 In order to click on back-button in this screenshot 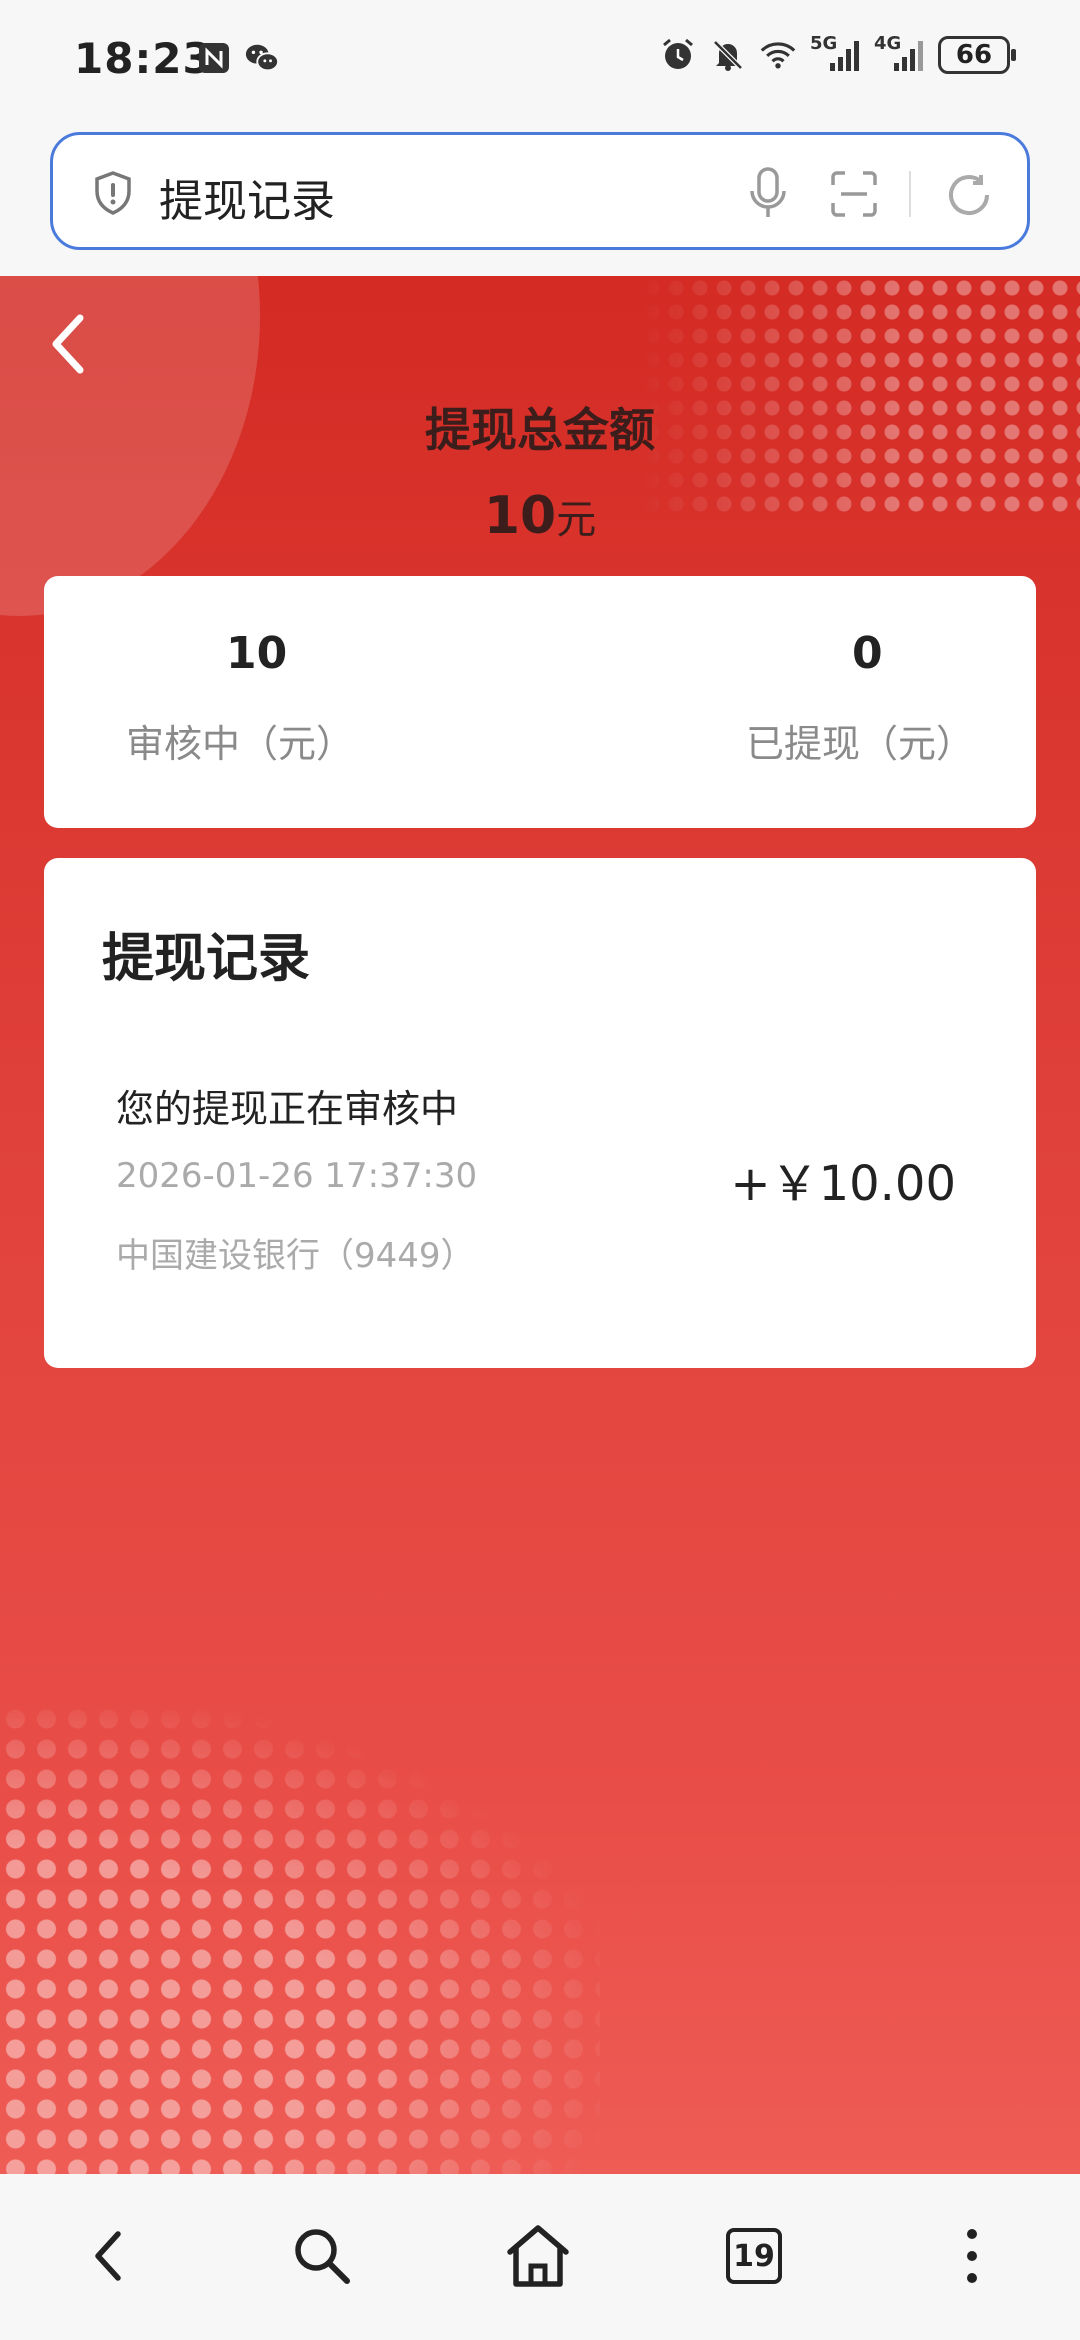, I will do `click(68, 344)`.